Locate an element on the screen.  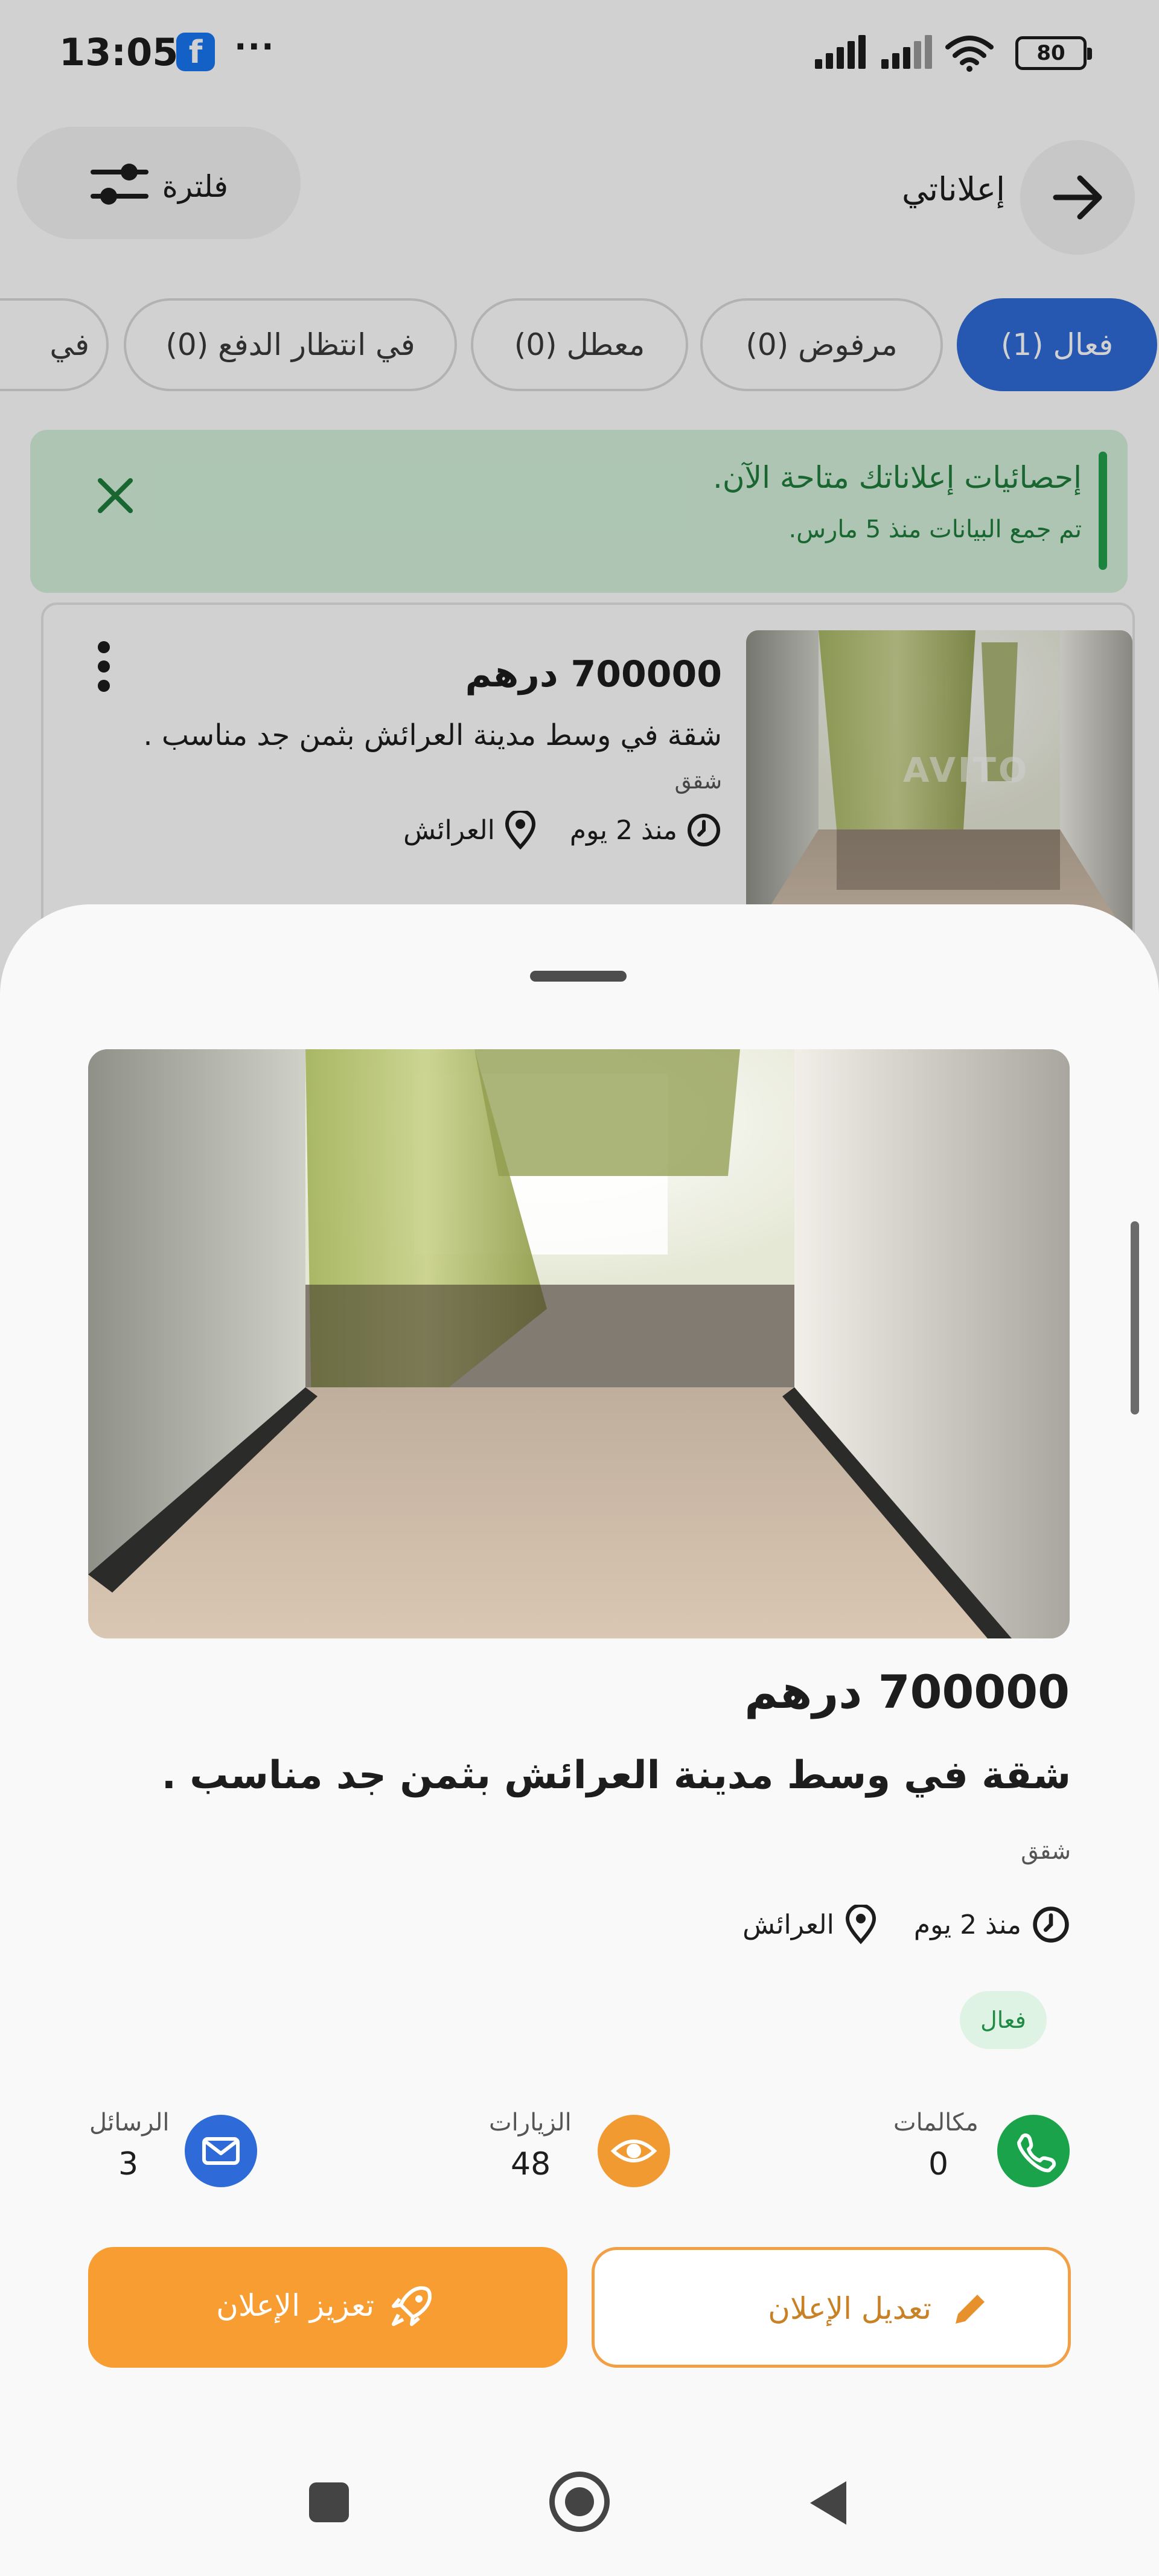
stat-visits-label: الزيارات is located at coordinates (530, 2123).